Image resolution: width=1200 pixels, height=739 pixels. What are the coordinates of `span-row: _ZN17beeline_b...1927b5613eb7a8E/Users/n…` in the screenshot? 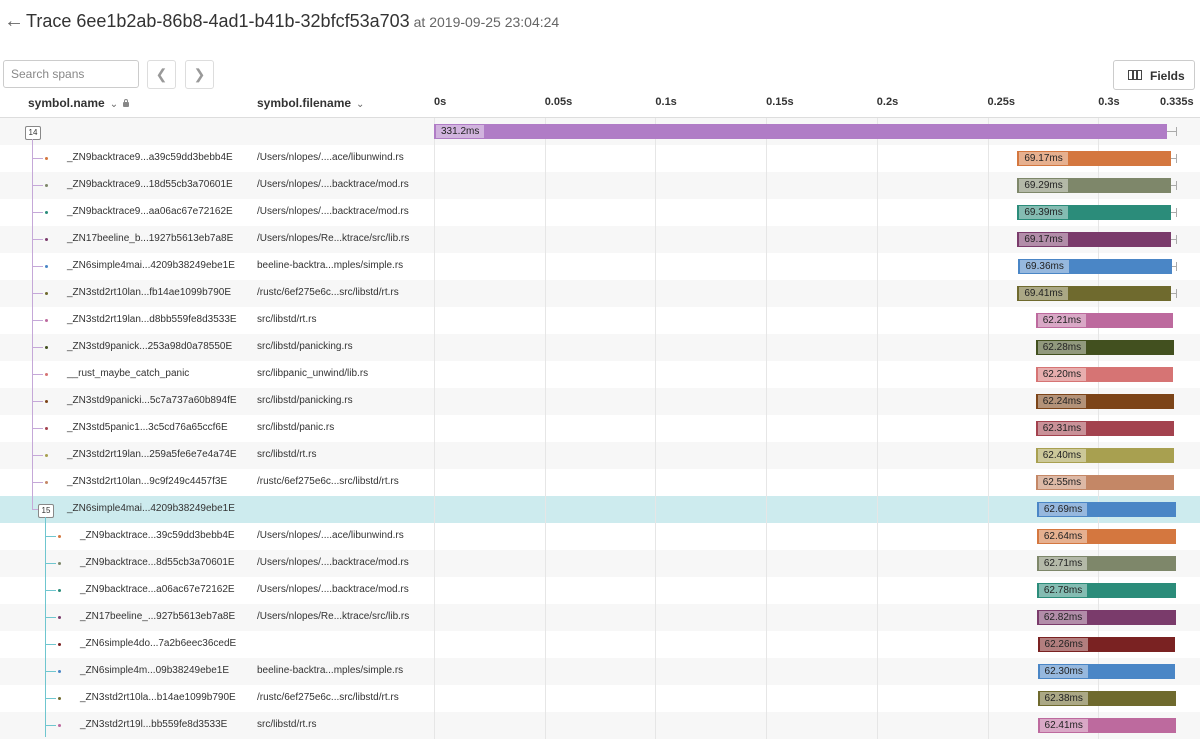 It's located at (600, 239).